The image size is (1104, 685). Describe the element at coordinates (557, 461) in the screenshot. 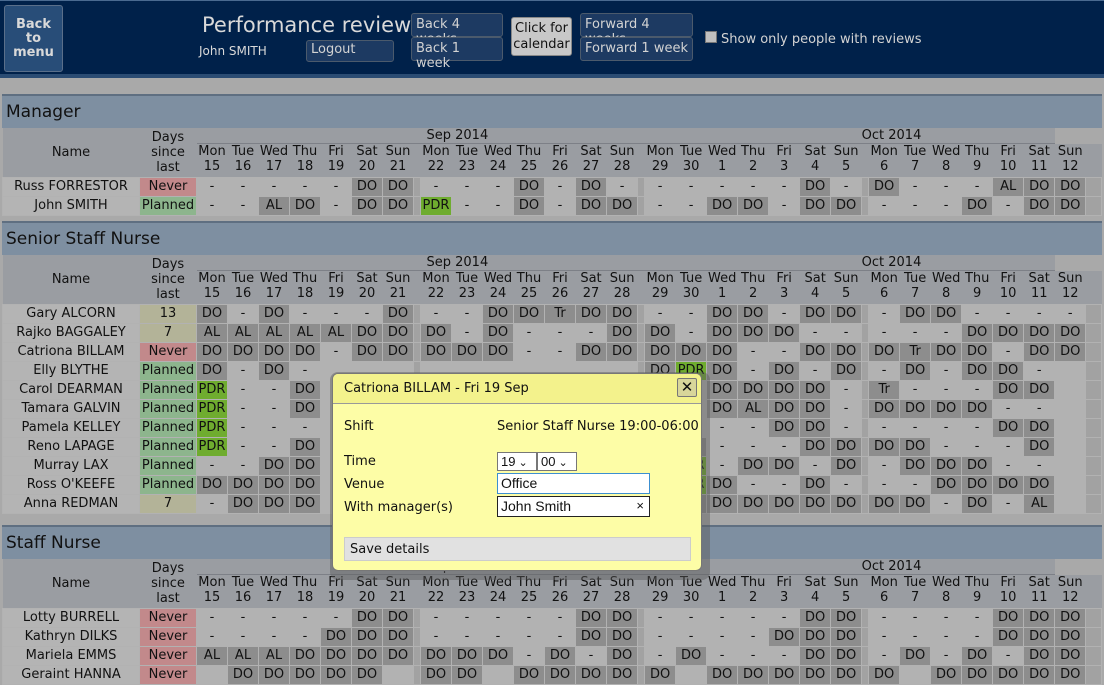

I see `time-minute-select: 00 ⌄` at that location.